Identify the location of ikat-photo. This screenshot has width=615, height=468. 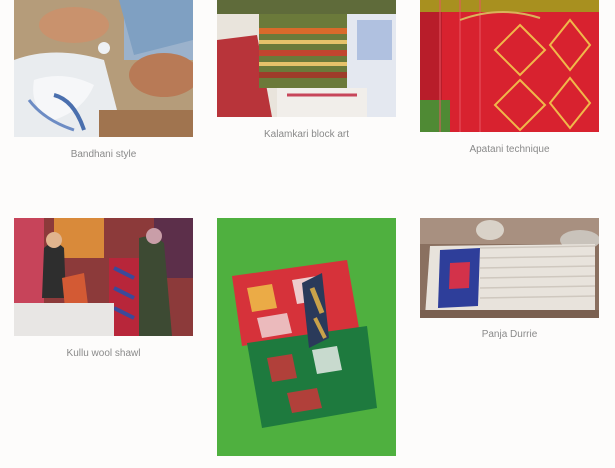
(306, 337).